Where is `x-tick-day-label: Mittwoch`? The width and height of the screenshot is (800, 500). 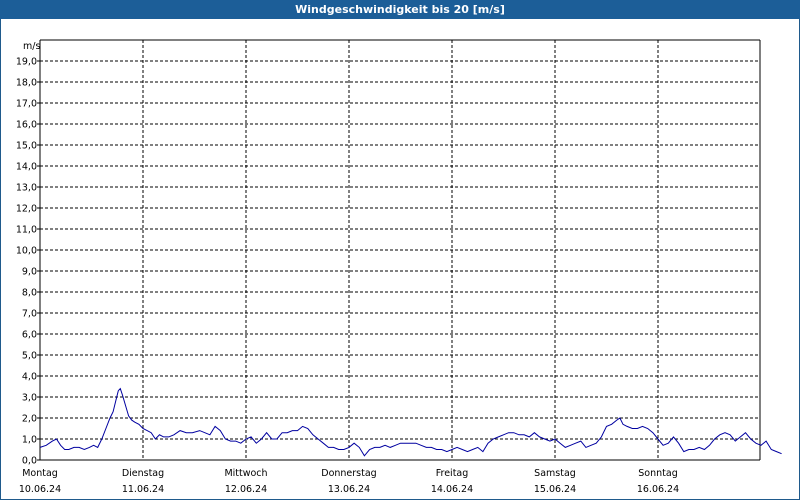 x-tick-day-label: Mittwoch is located at coordinates (245, 473).